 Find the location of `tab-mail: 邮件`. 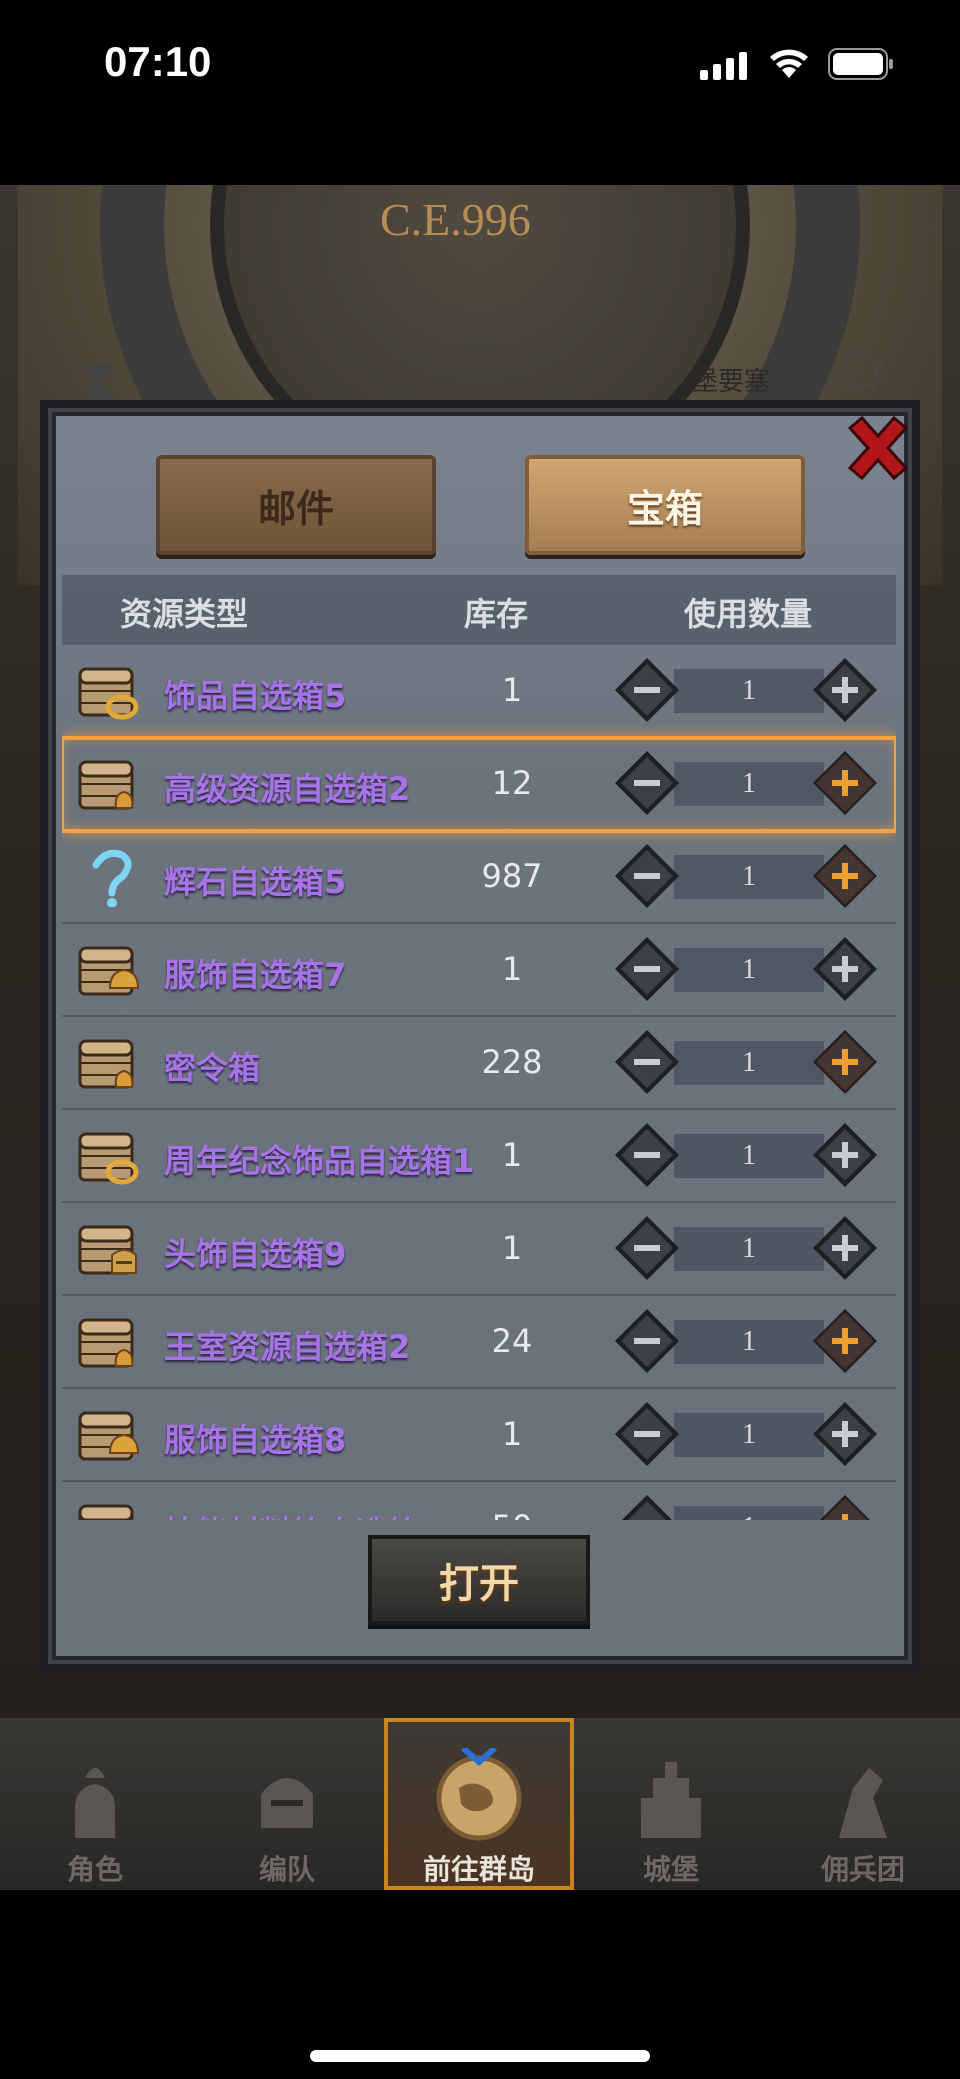

tab-mail: 邮件 is located at coordinates (296, 505).